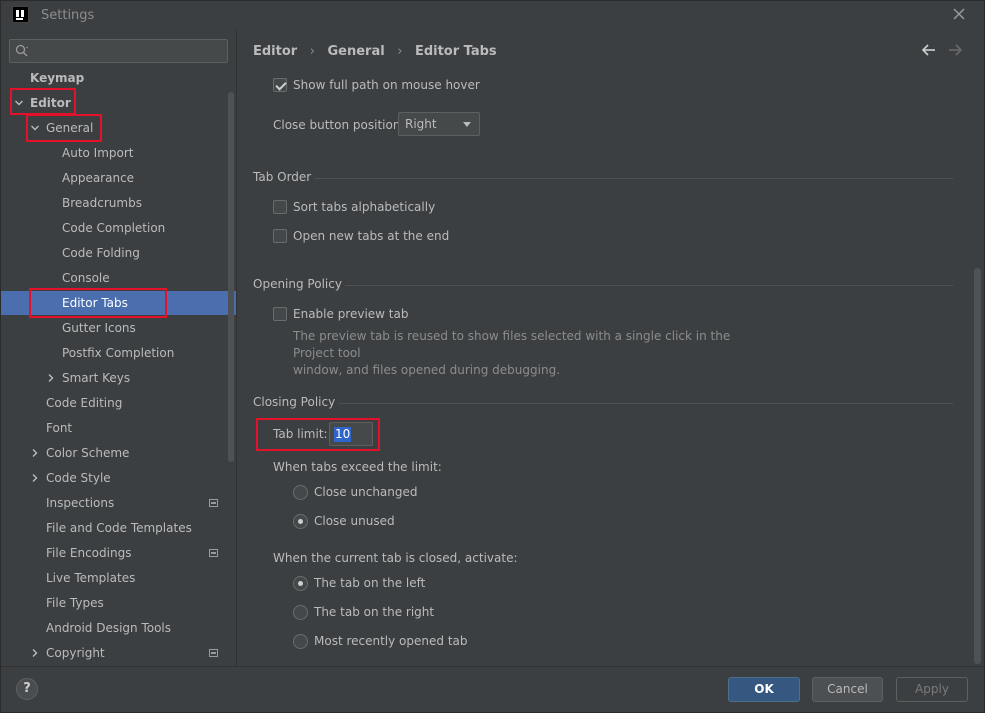 The height and width of the screenshot is (713, 985). I want to click on tree-item-file-types: File Types, so click(118, 603).